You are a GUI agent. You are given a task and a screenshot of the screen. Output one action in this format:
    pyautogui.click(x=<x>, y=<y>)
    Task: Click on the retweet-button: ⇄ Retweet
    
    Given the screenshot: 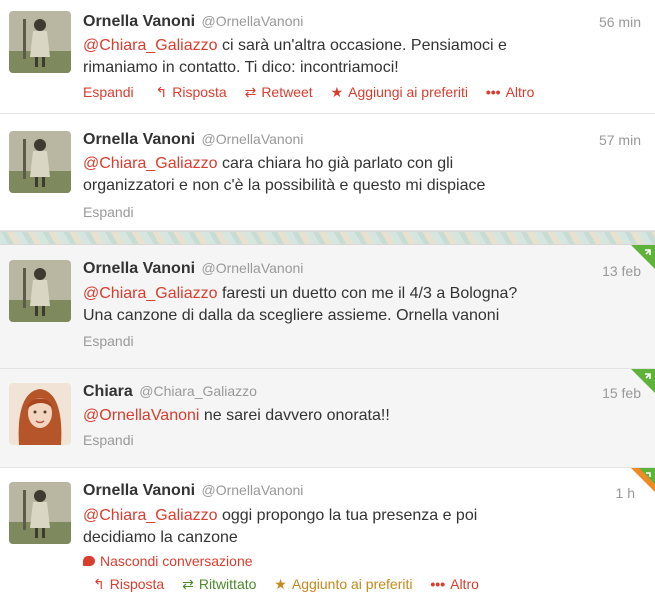 What is the action you would take?
    pyautogui.click(x=279, y=92)
    